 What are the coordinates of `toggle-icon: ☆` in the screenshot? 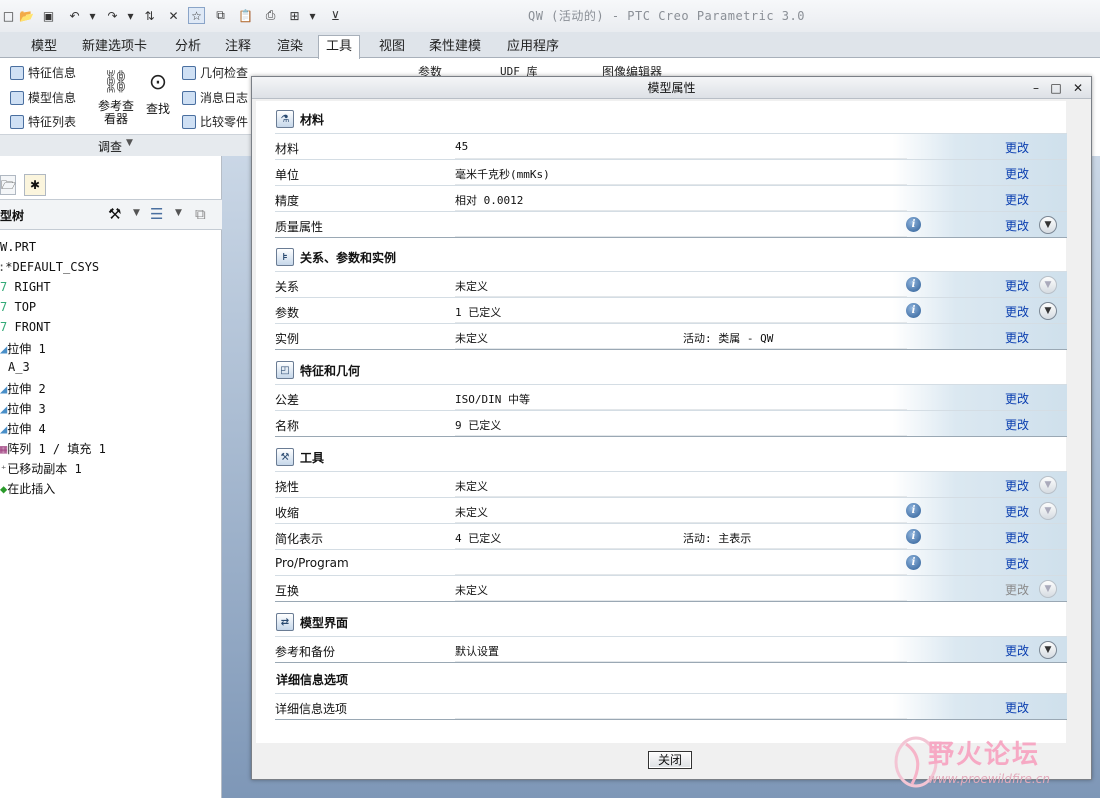 It's located at (196, 15).